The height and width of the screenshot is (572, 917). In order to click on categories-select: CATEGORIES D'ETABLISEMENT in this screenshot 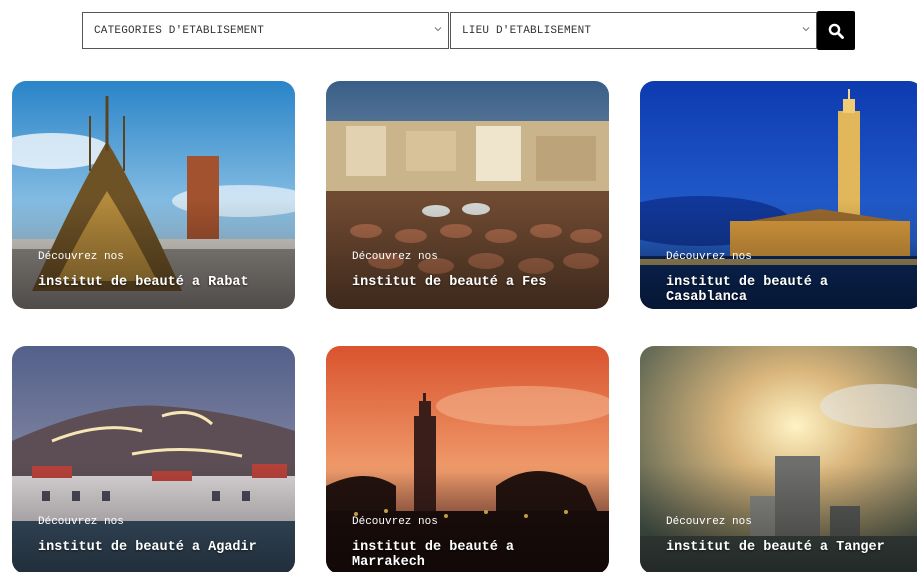, I will do `click(265, 30)`.